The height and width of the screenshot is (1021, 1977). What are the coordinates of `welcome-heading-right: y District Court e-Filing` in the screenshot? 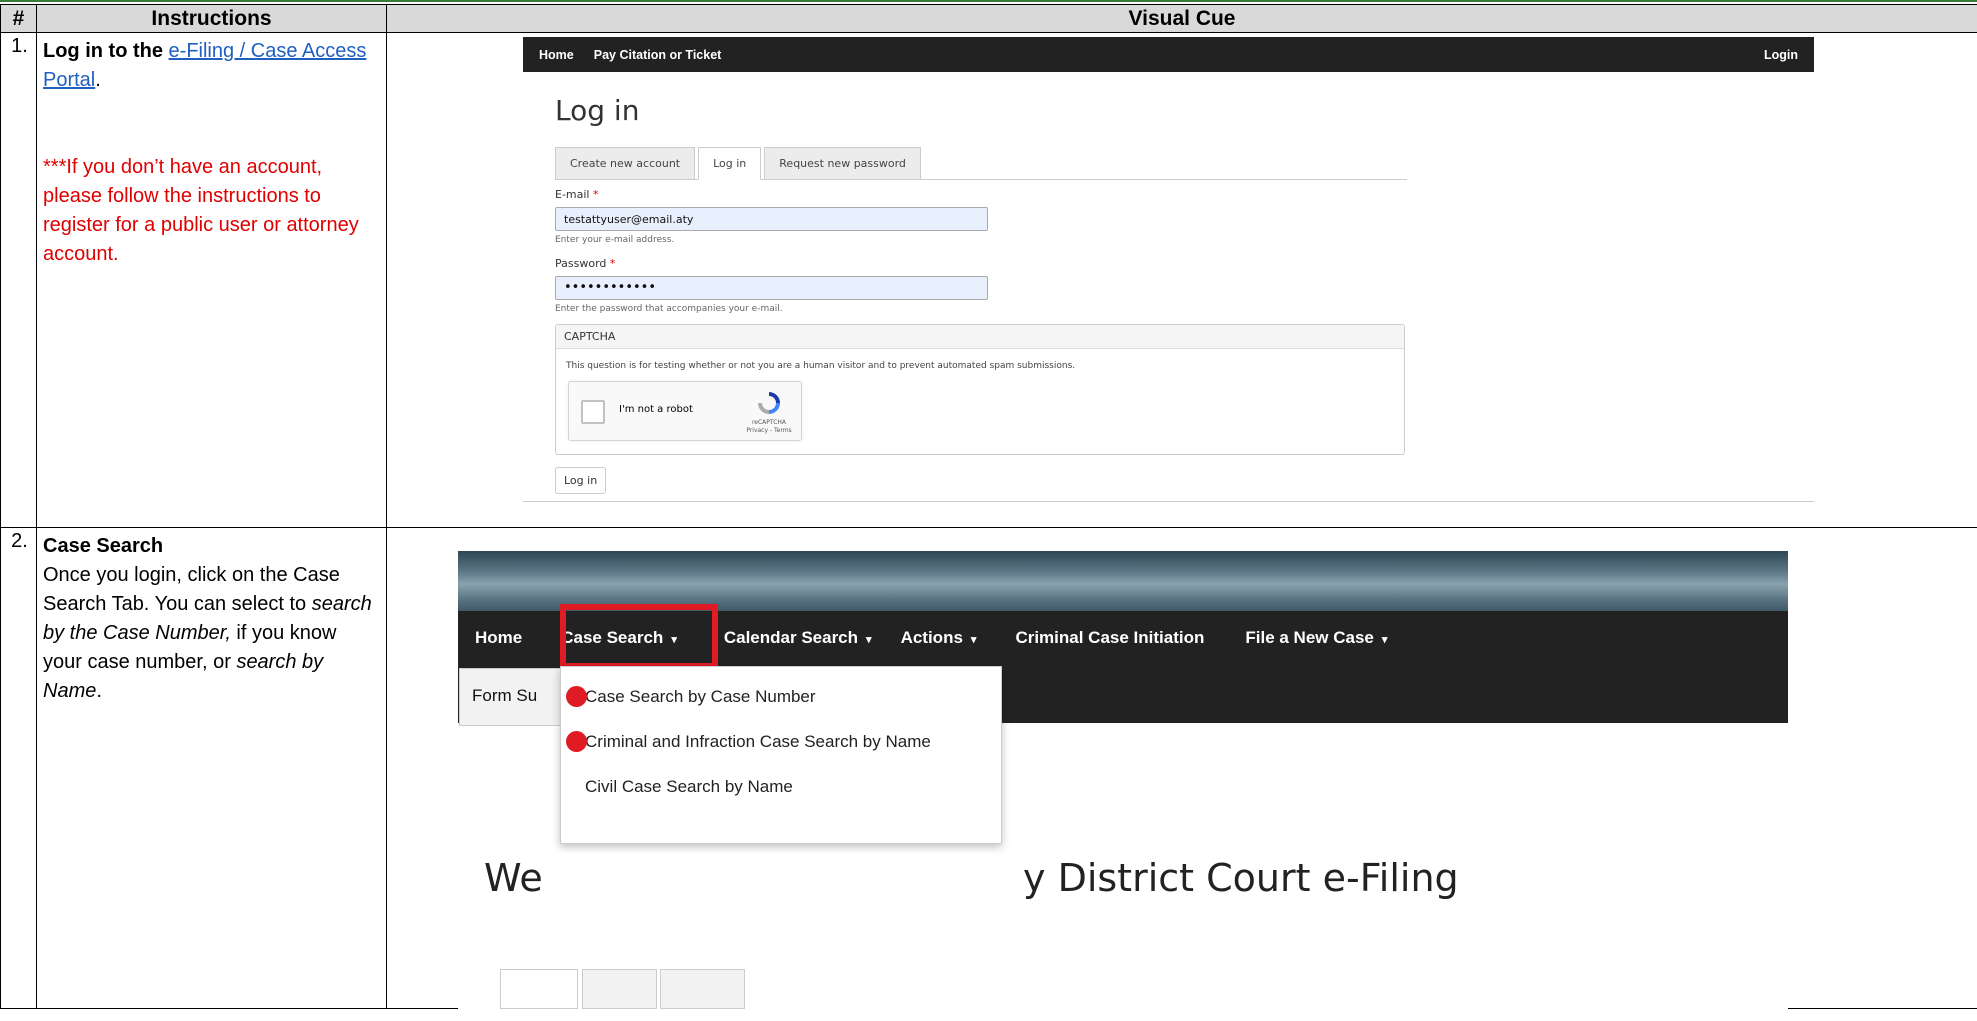 It's located at (1241, 878).